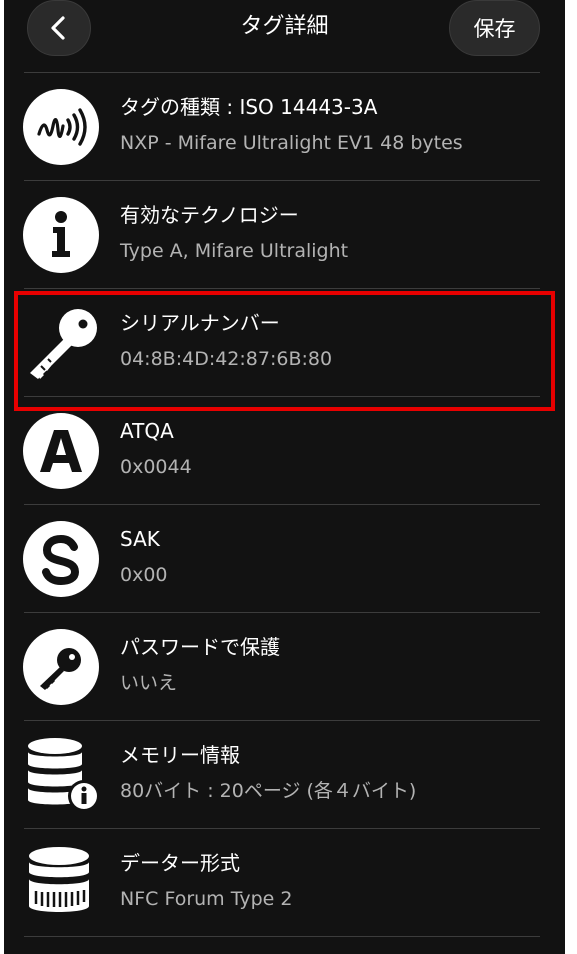  I want to click on row-subtitle: 0x00, so click(144, 575).